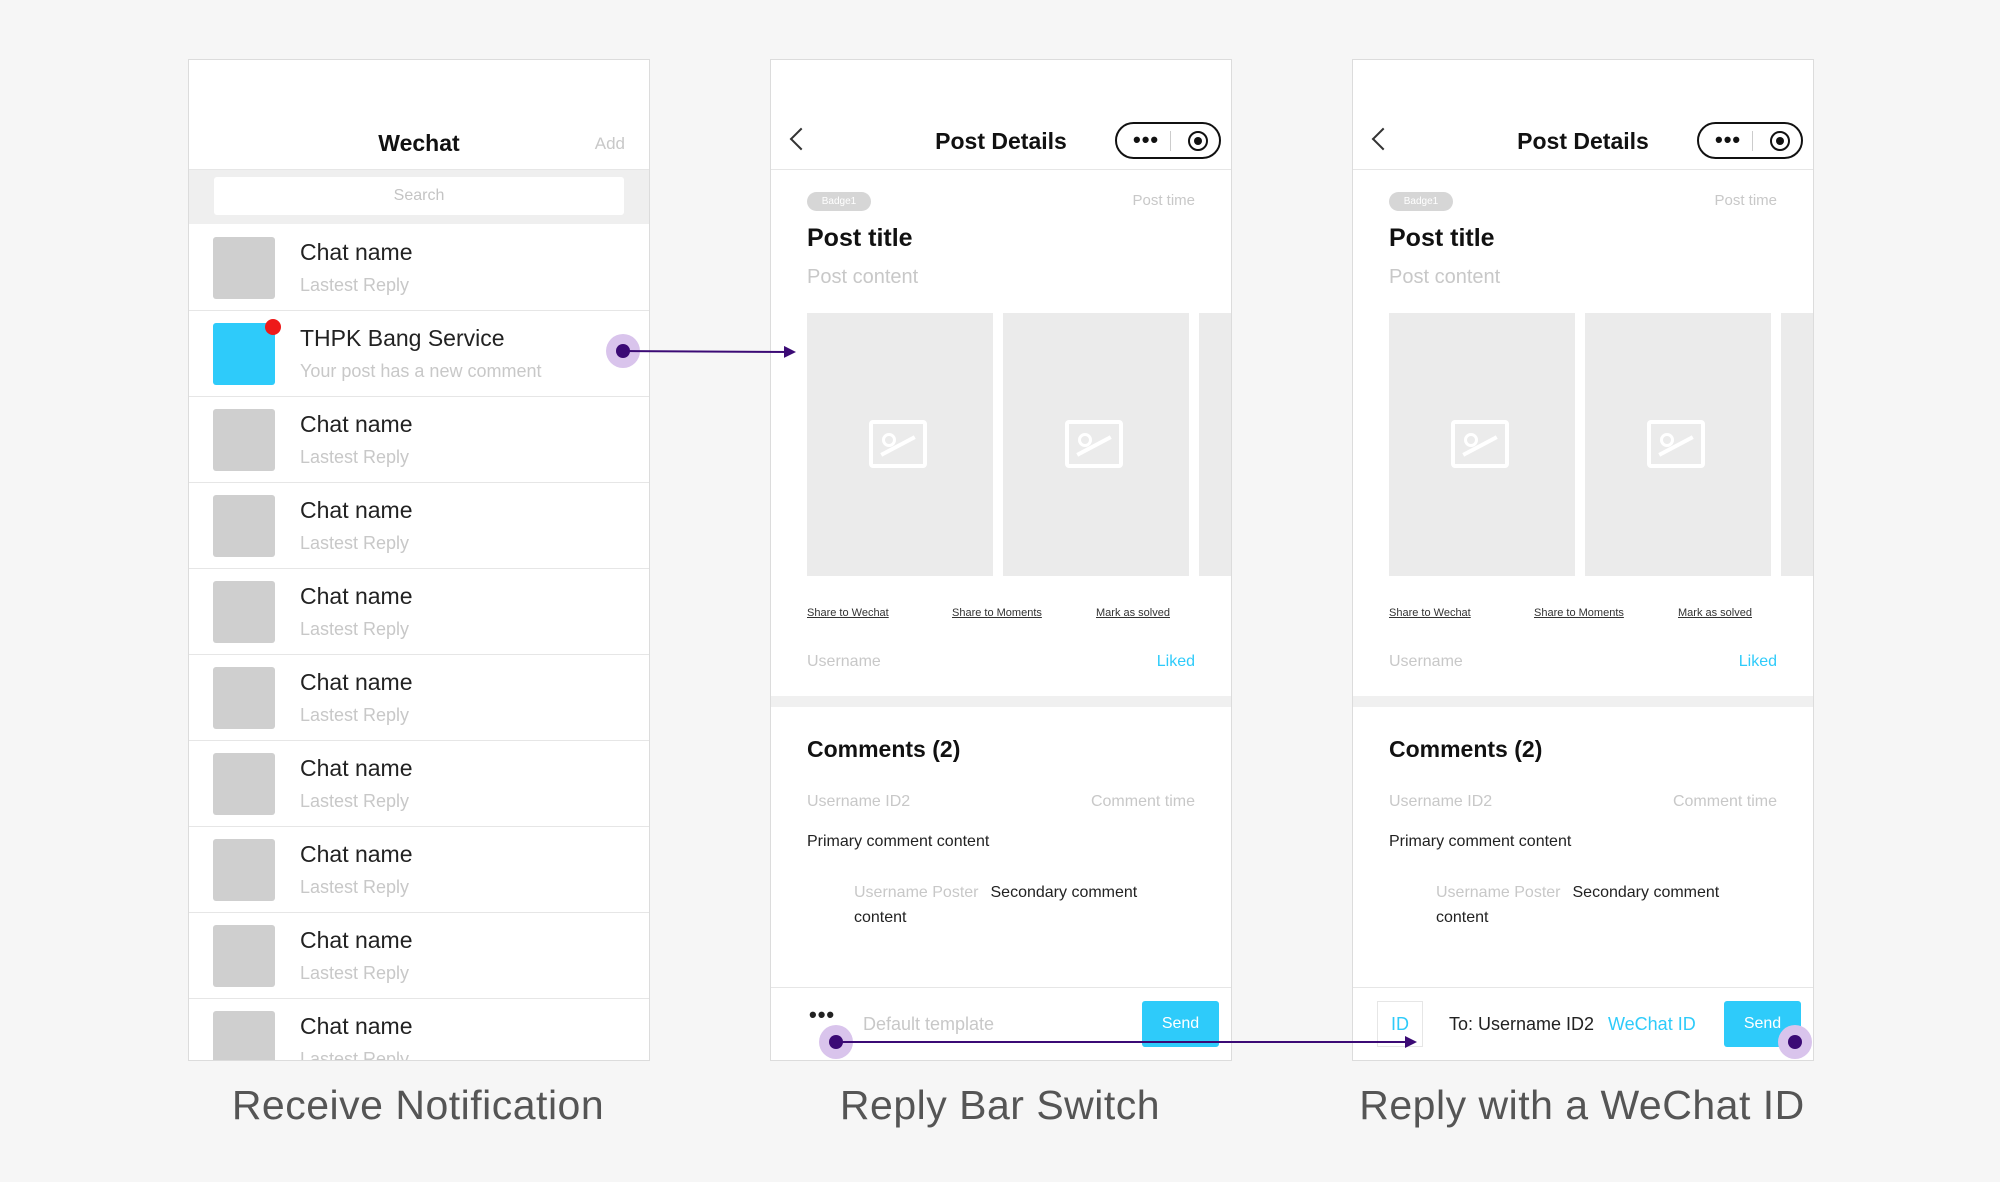 This screenshot has width=2000, height=1182. I want to click on unread-dot, so click(273, 327).